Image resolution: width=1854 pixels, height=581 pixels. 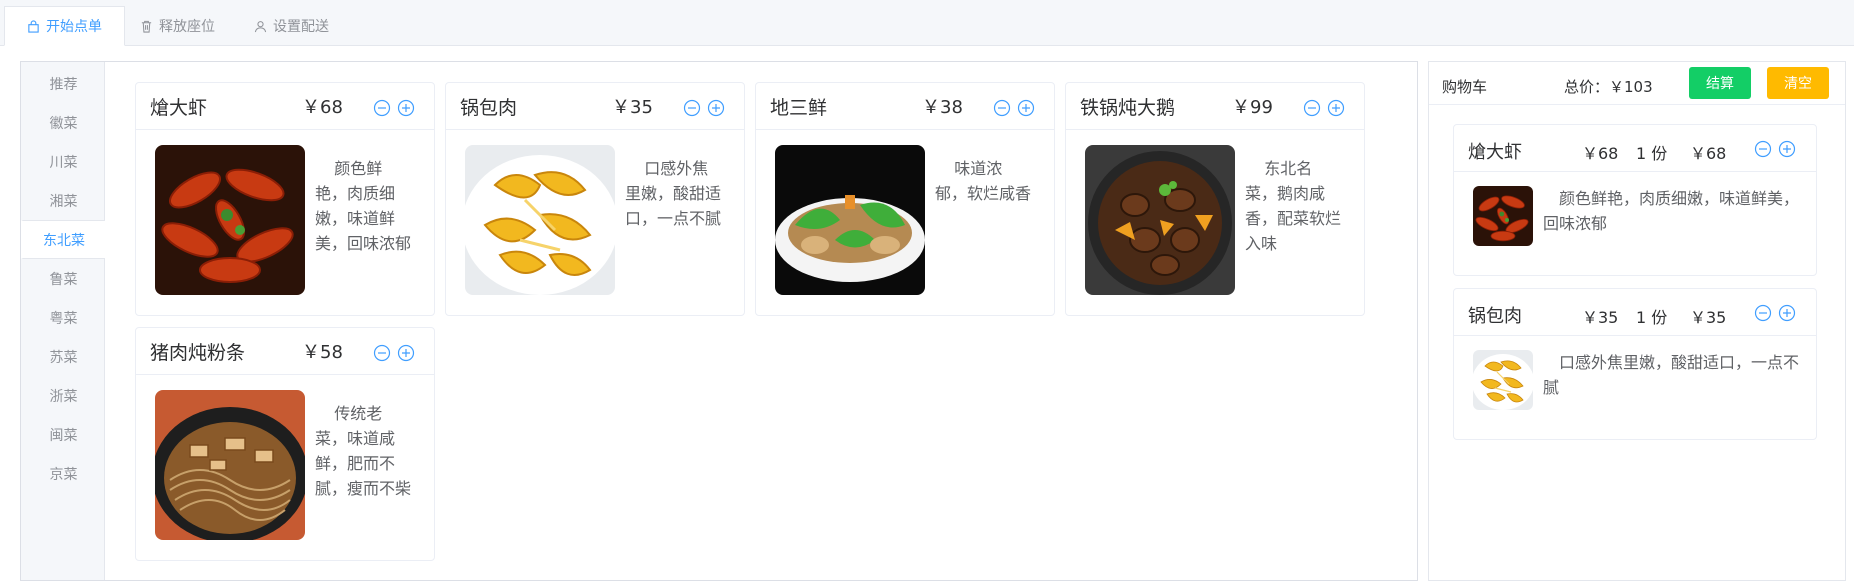 What do you see at coordinates (1600, 317) in the screenshot?
I see `cart-item-price: ￥35` at bounding box center [1600, 317].